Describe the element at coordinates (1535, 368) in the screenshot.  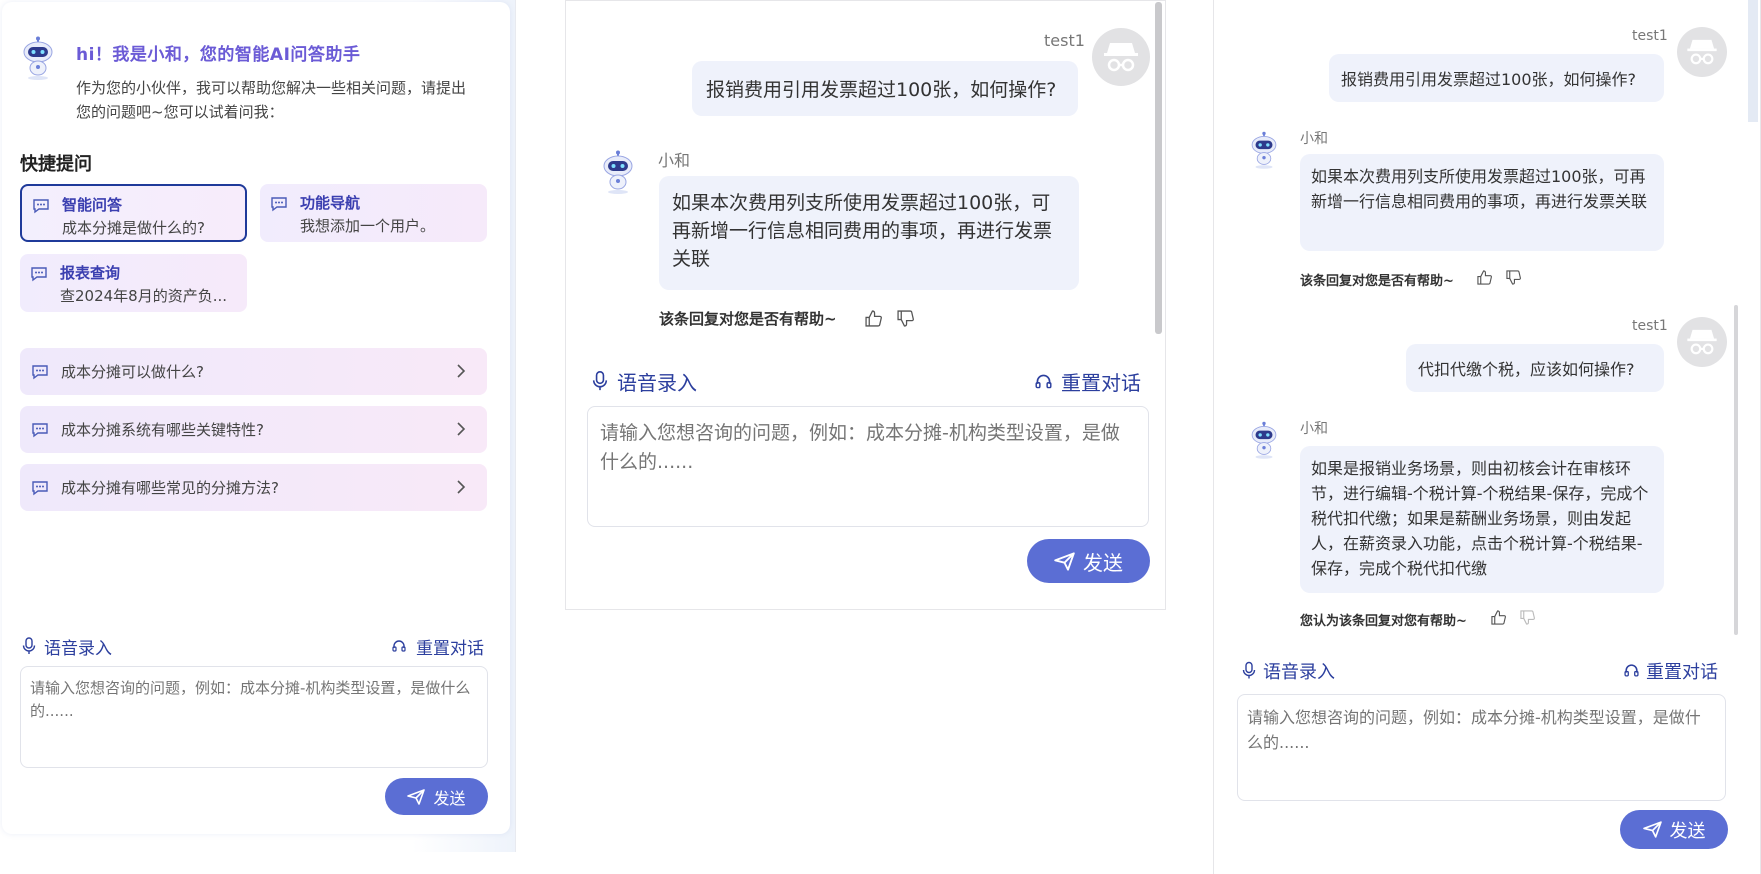
I see `user-message-bubble: 代扣代缴个税，应该如何操作?` at that location.